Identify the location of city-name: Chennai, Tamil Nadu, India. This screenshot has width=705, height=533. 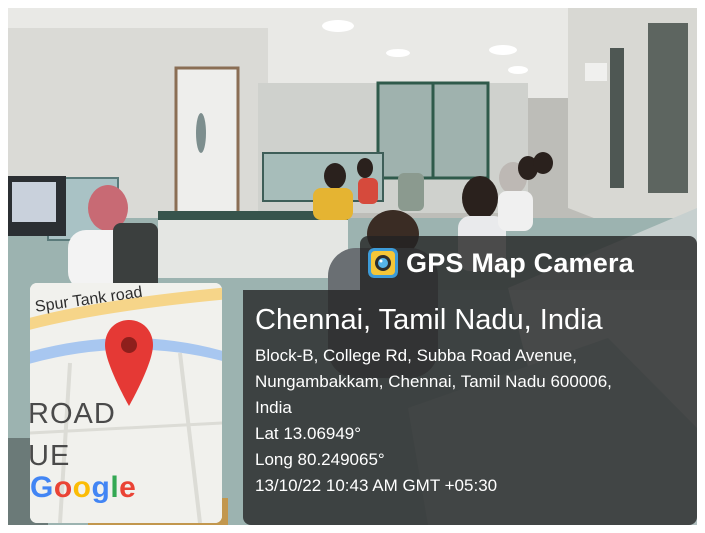
(429, 320).